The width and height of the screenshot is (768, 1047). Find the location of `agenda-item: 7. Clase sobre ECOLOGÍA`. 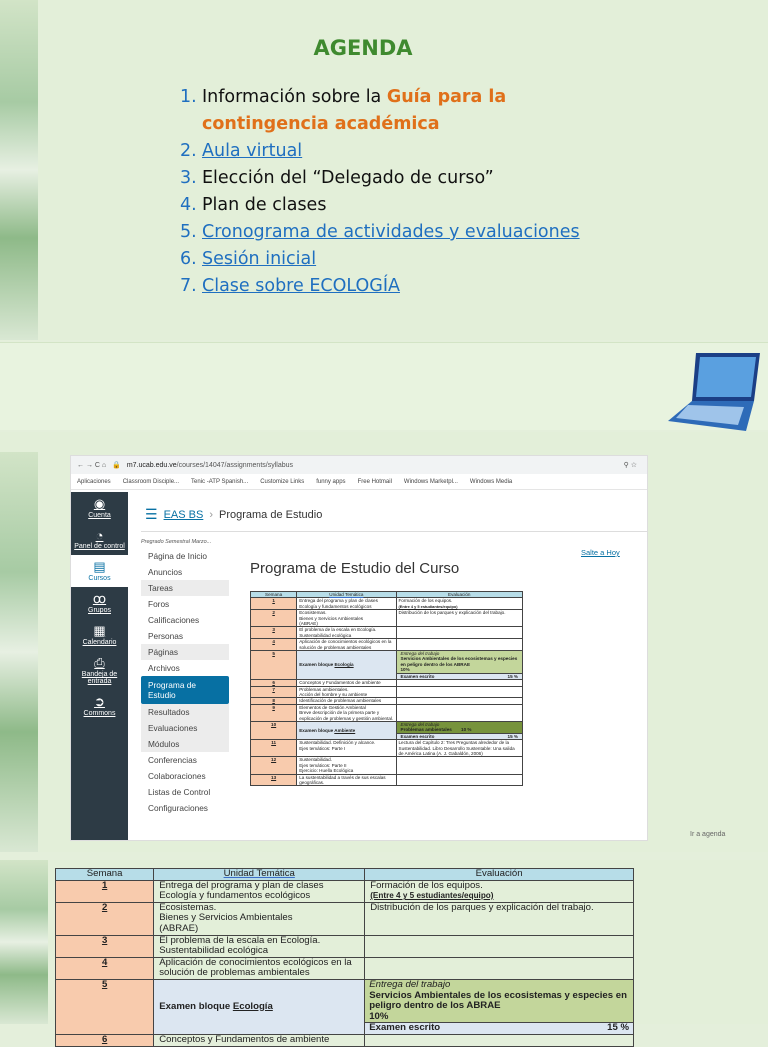

agenda-item: 7. Clase sobre ECOLOGÍA is located at coordinates (380, 286).